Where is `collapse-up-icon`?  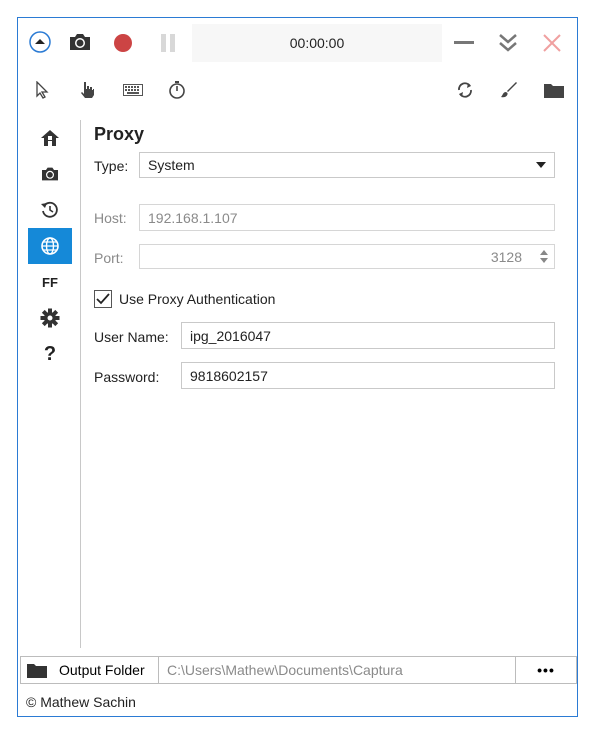
collapse-up-icon is located at coordinates (40, 42).